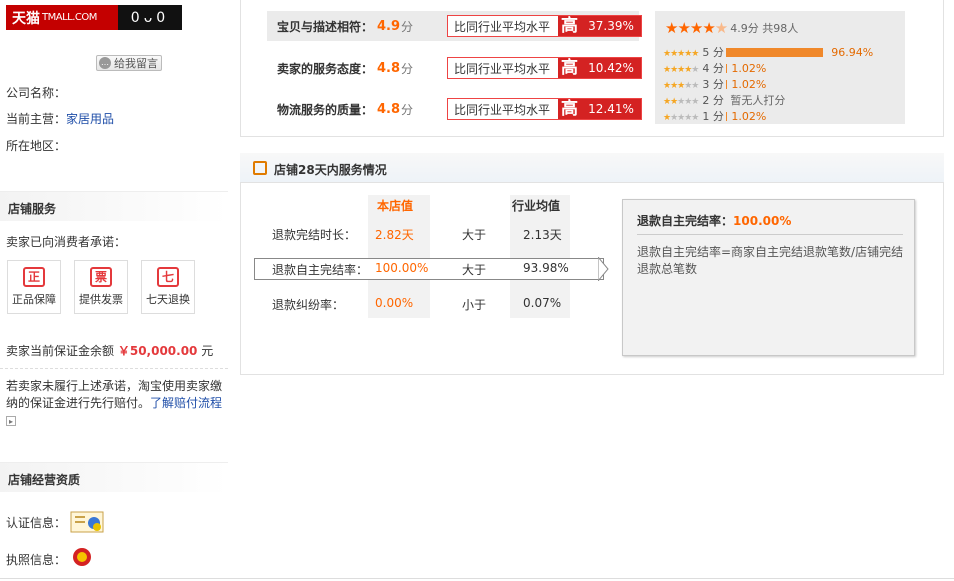 This screenshot has width=954, height=581. Describe the element at coordinates (770, 234) in the screenshot. I see `tooltip-divider` at that location.